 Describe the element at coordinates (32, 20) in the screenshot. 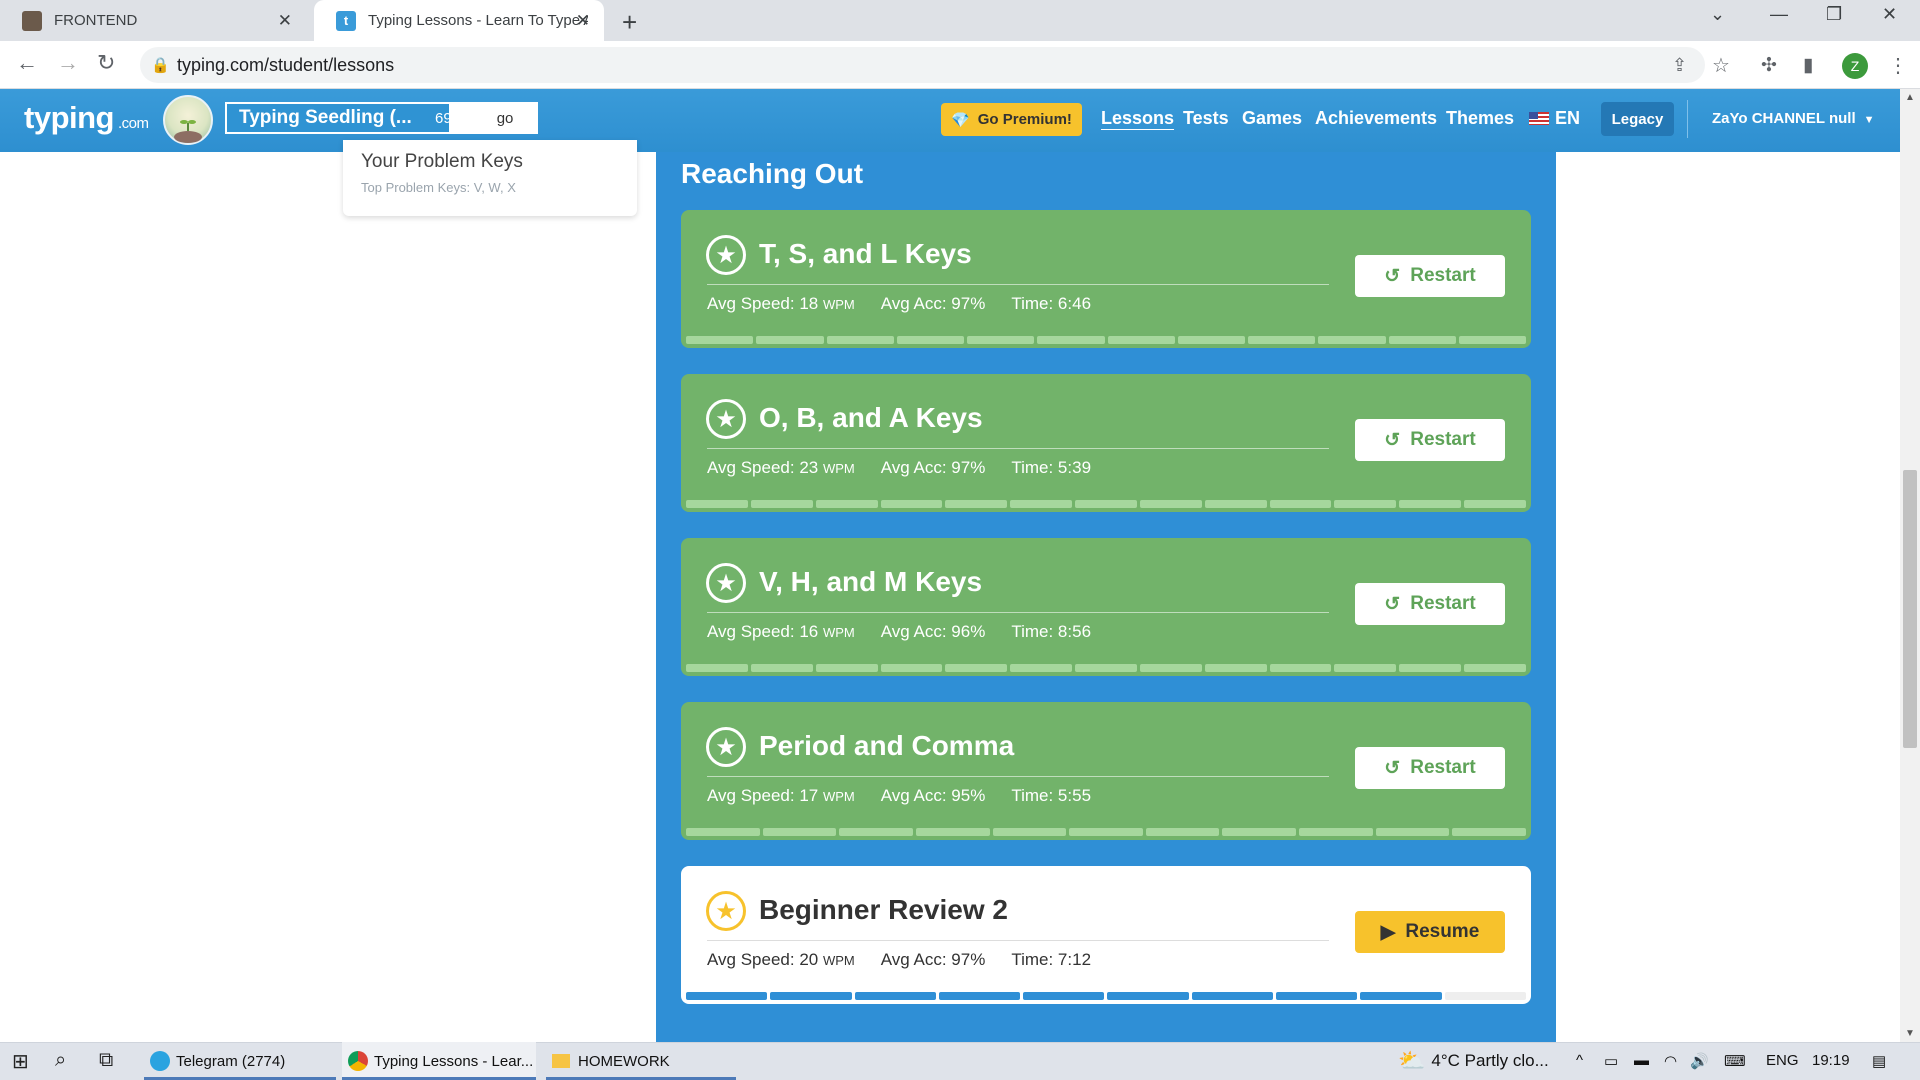

I see `tab-favicon-icon` at that location.